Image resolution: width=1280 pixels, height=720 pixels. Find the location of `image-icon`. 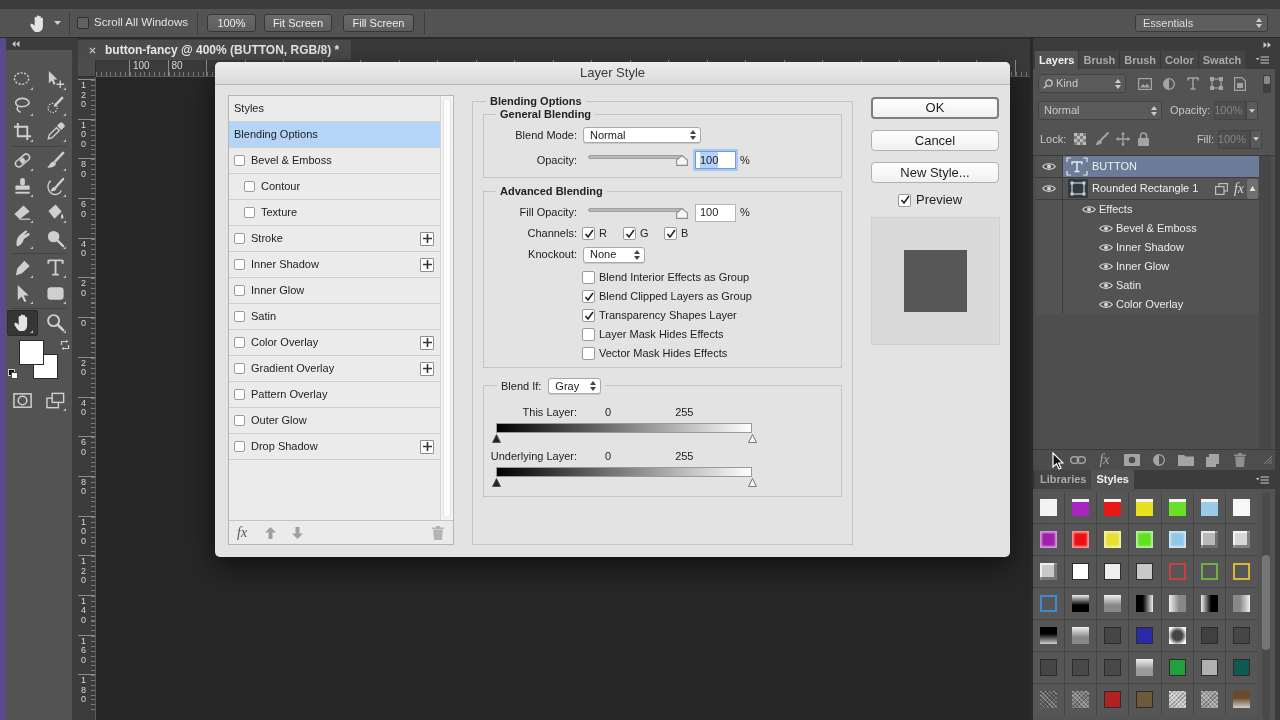

image-icon is located at coordinates (1145, 83).